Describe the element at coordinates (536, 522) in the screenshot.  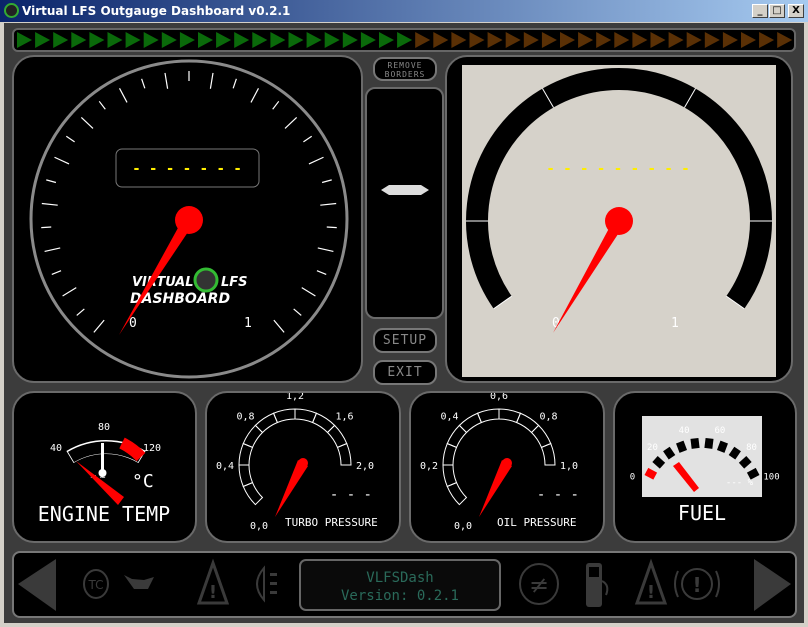
I see `oil-label: OIL PRESSURE` at that location.